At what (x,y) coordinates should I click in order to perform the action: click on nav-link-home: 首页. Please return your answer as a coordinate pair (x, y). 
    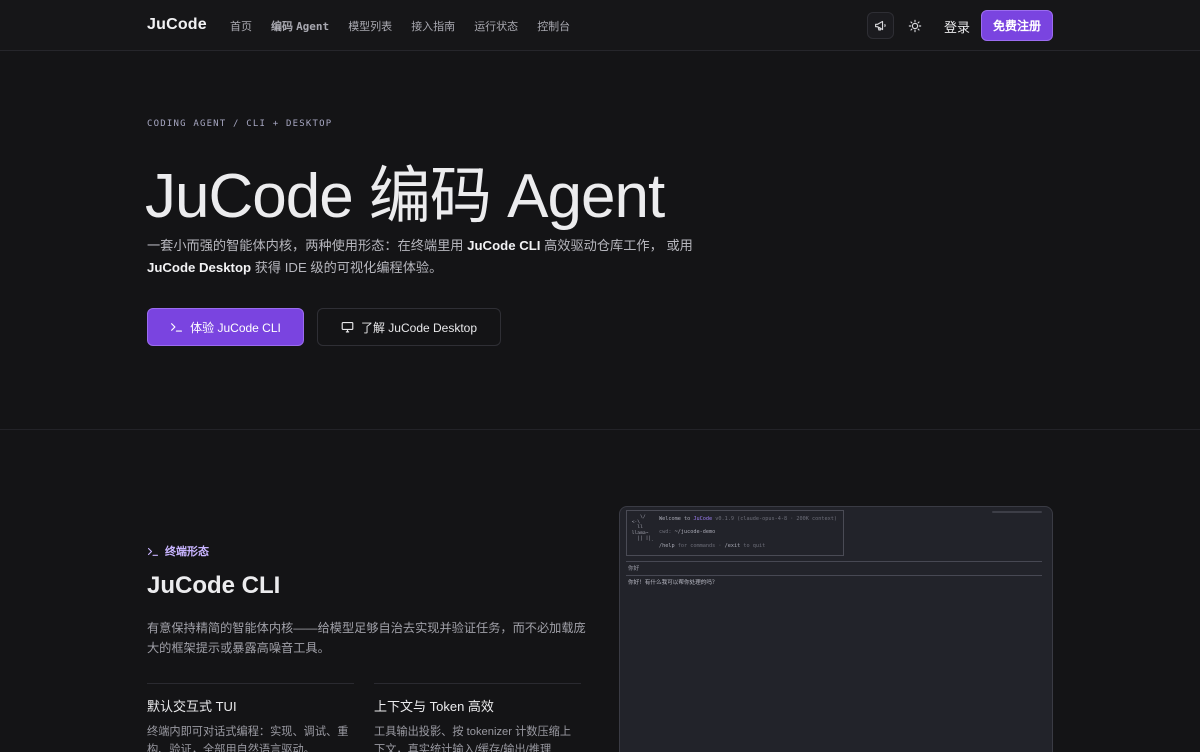
    Looking at the image, I should click on (241, 26).